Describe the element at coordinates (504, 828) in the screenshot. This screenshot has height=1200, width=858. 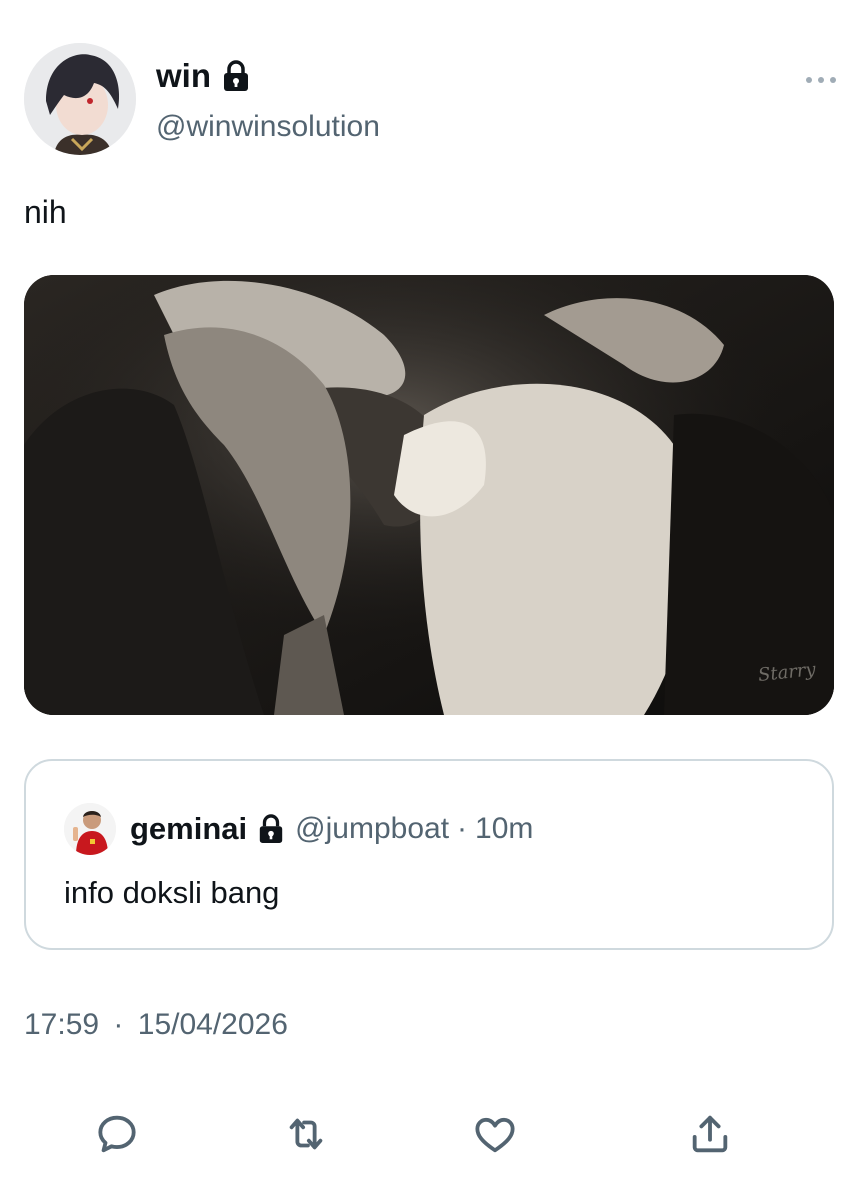
I see `quoted-tweet-age: 10m` at that location.